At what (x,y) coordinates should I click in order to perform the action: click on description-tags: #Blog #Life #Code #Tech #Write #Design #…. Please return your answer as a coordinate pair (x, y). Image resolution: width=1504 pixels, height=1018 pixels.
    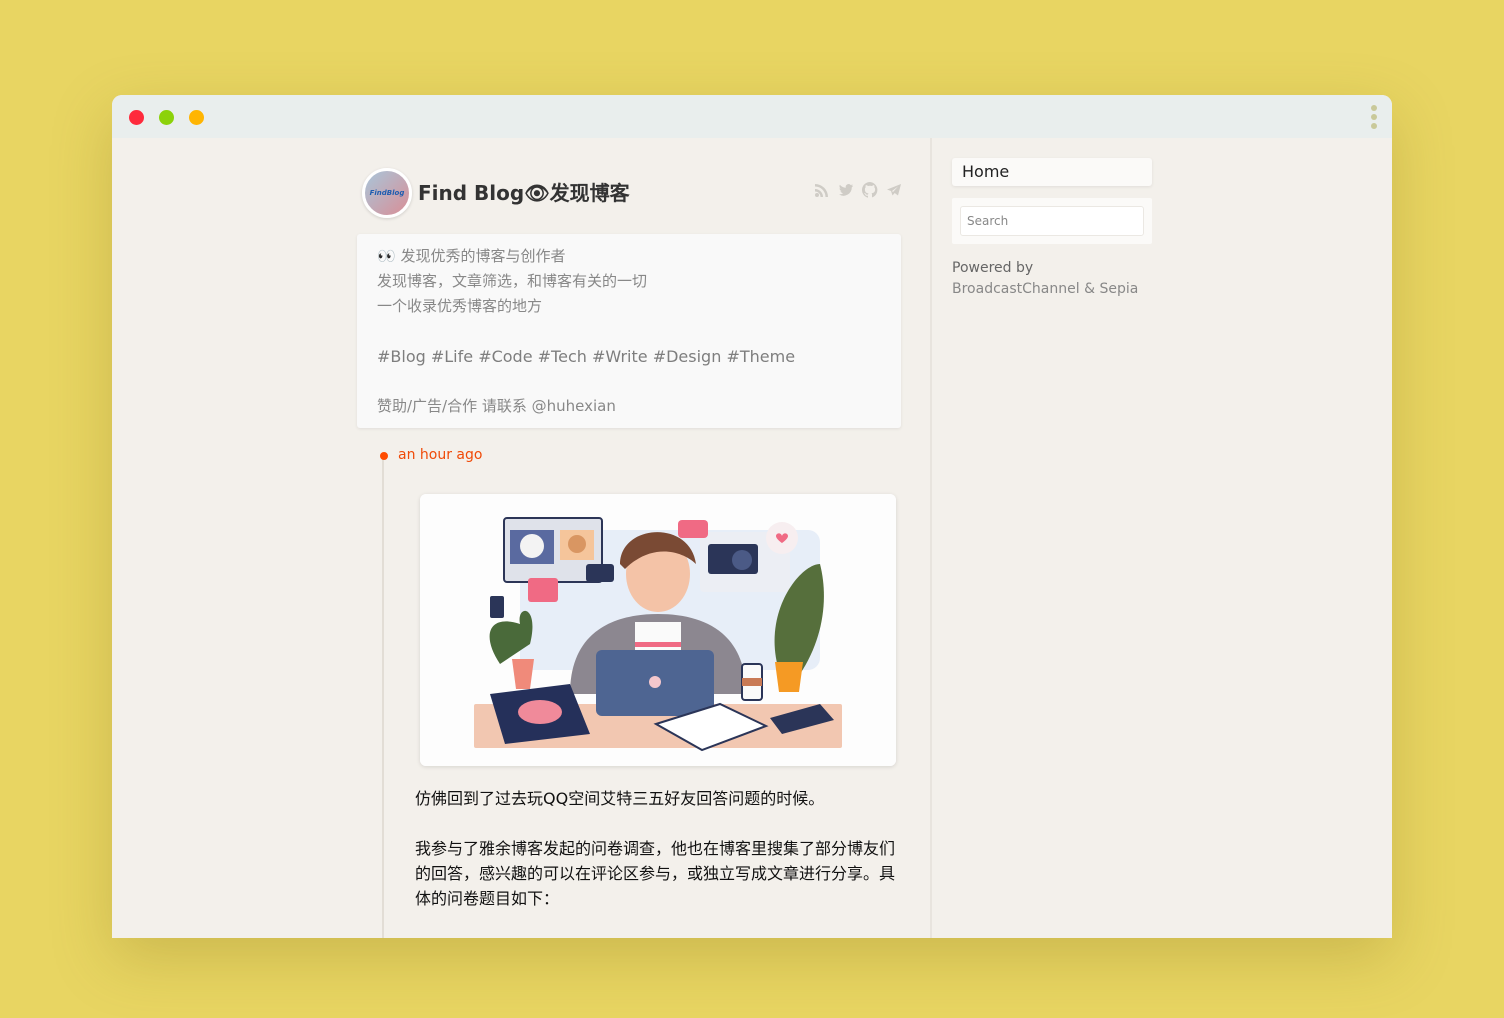
    Looking at the image, I should click on (629, 356).